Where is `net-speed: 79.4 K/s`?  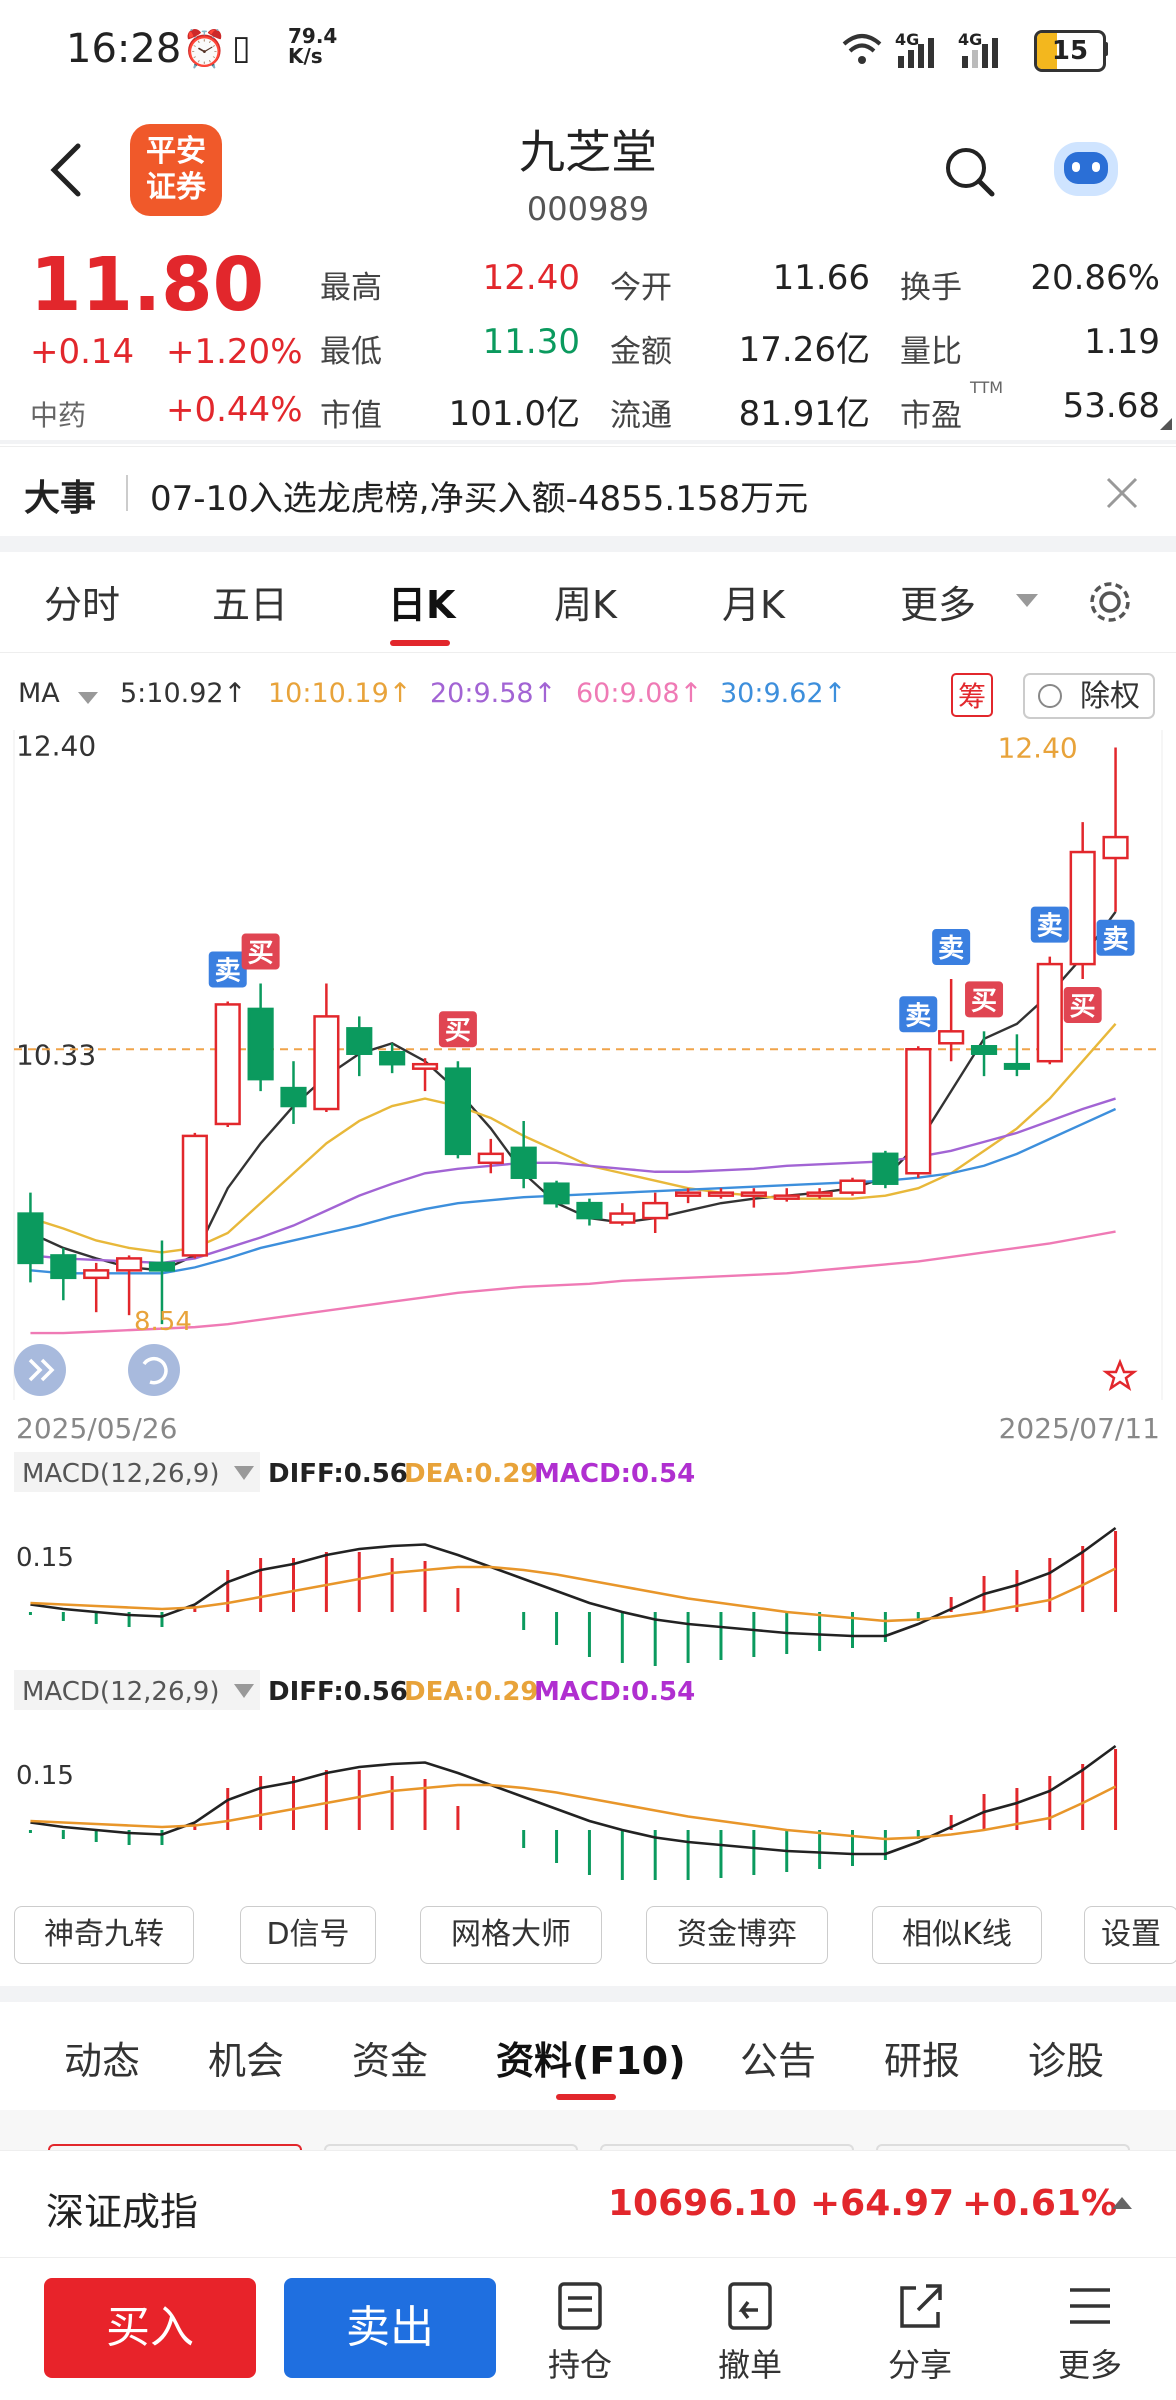
net-speed: 79.4 K/s is located at coordinates (312, 46).